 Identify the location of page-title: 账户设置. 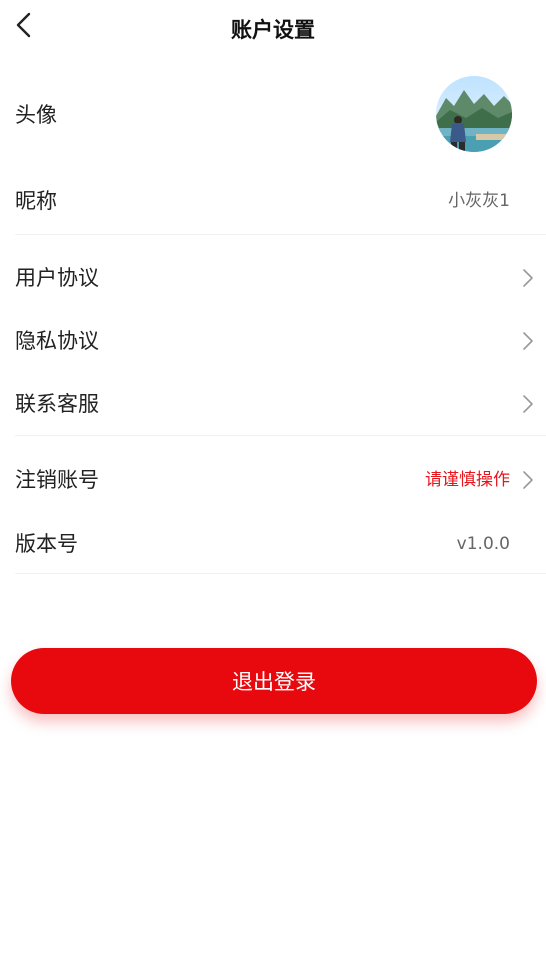
(273, 30).